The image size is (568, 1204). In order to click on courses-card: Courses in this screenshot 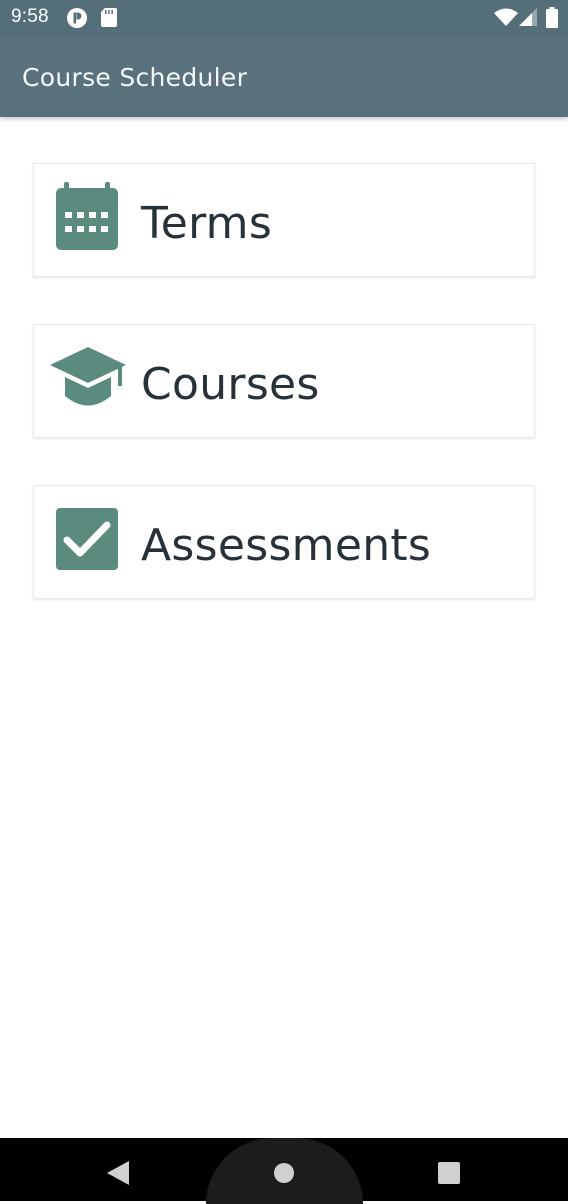, I will do `click(284, 381)`.